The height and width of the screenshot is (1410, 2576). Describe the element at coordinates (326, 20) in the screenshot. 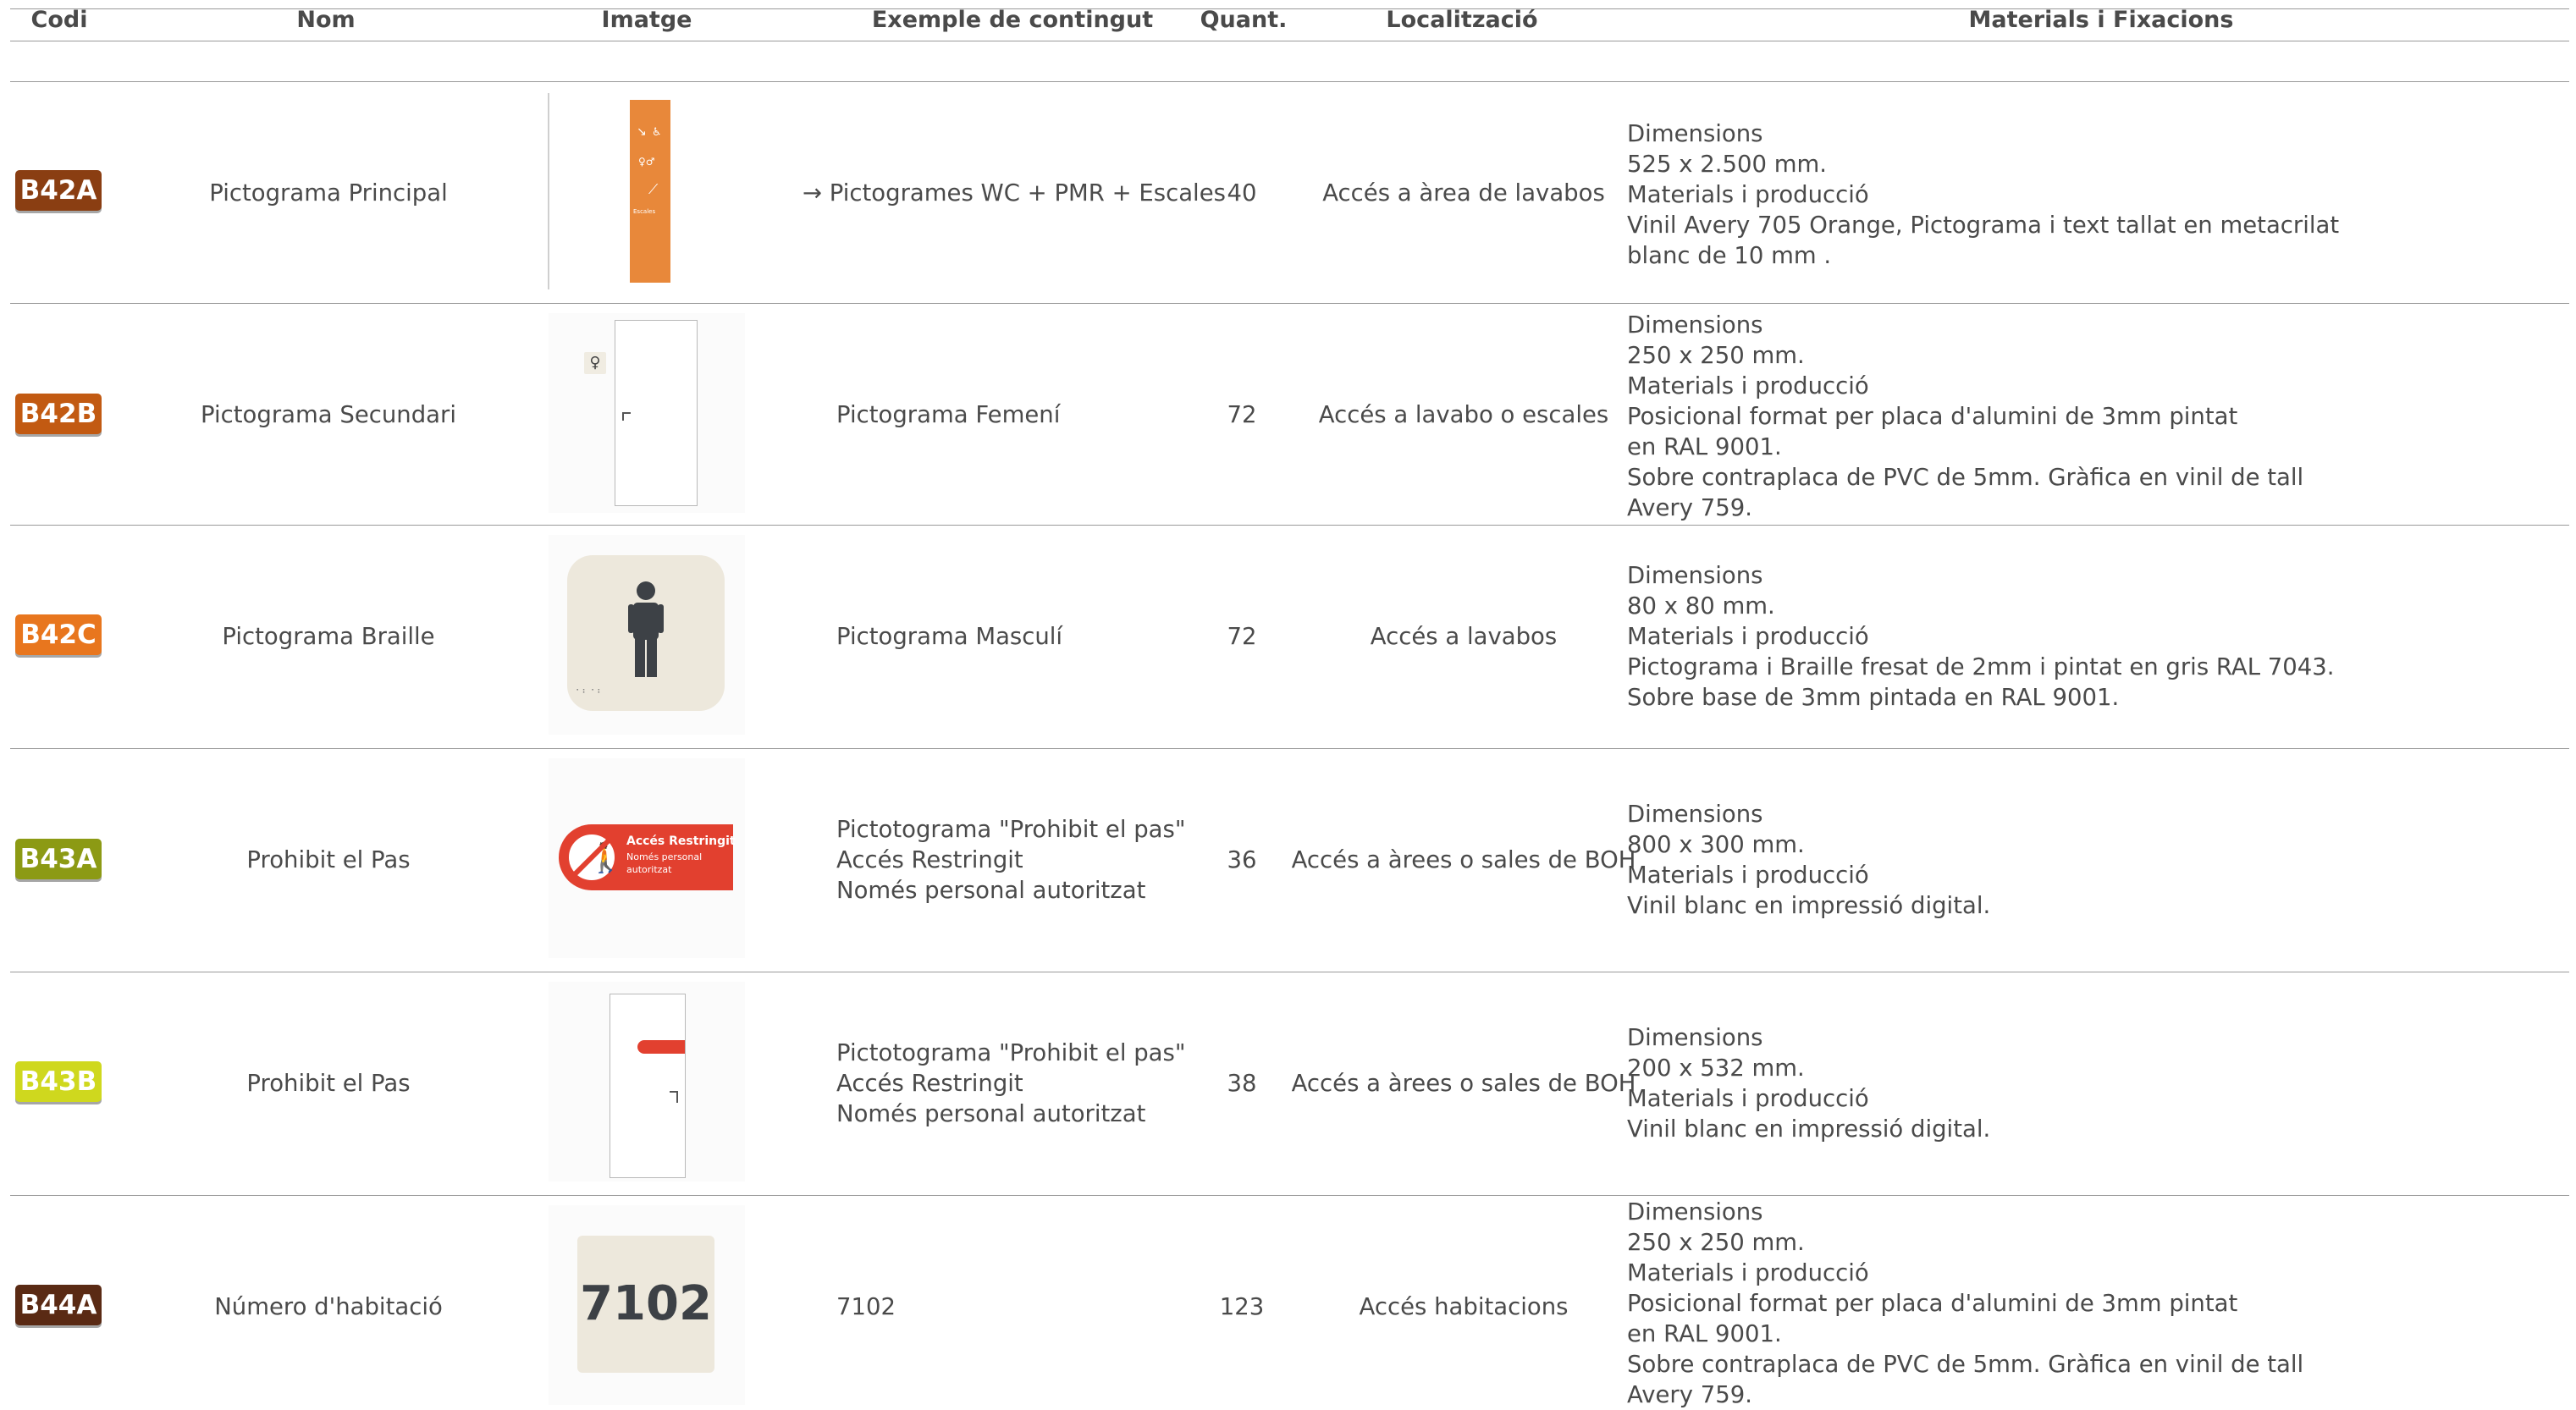

I see `header-nom: Nom` at that location.